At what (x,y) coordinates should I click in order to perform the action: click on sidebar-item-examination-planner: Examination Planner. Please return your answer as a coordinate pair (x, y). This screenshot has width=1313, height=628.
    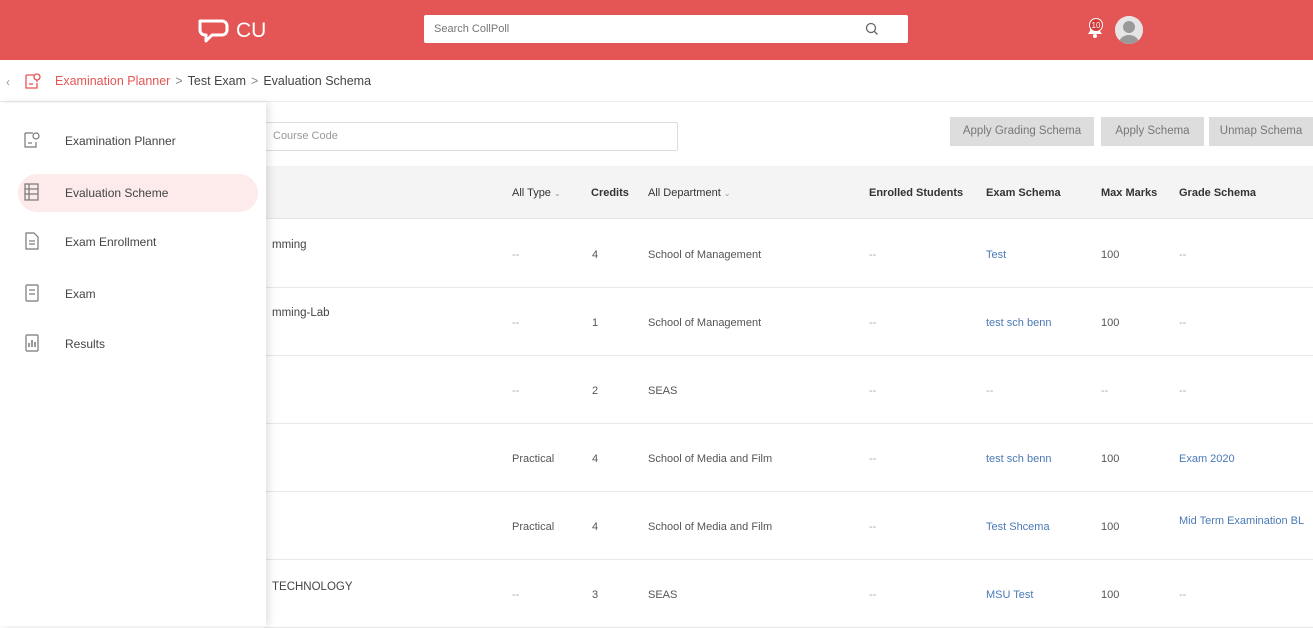
    Looking at the image, I should click on (138, 141).